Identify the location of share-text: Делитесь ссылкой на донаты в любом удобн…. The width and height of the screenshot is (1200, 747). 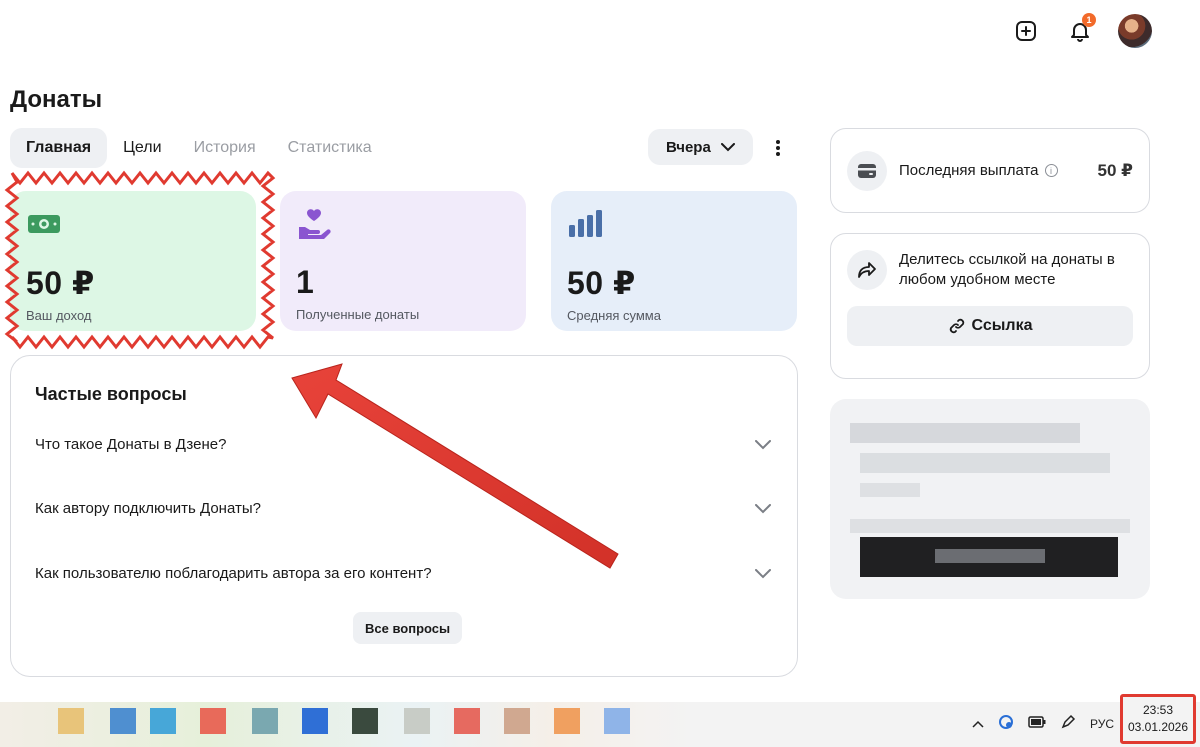
(1007, 269).